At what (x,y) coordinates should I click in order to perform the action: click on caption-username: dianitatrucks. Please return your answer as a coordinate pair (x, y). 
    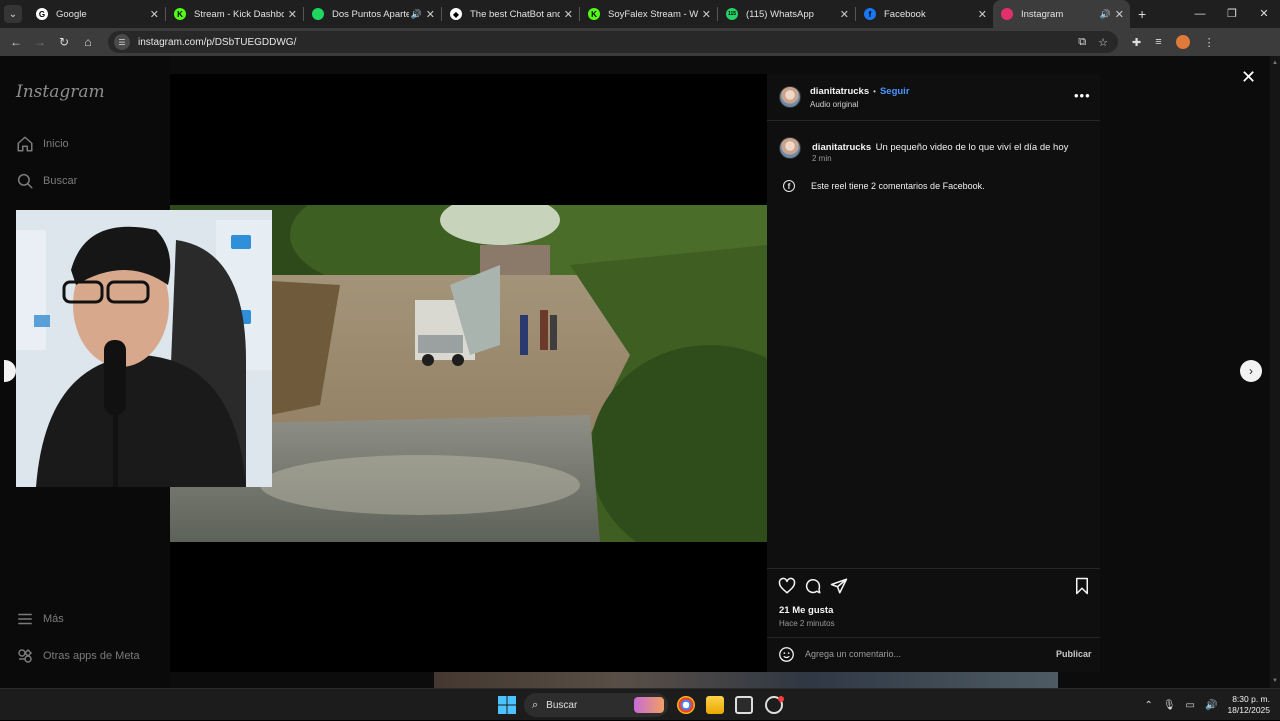
    Looking at the image, I should click on (841, 147).